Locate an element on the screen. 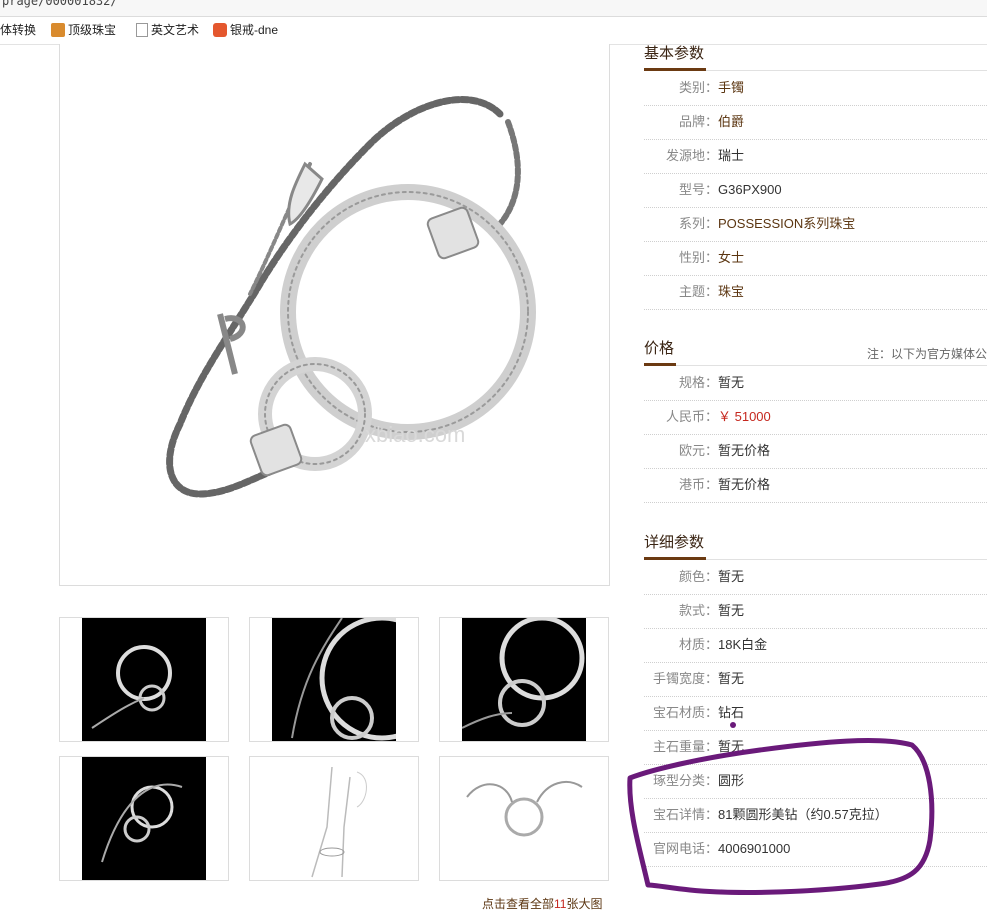  price-note: 注：以下为官方媒体公 is located at coordinates (926, 354).